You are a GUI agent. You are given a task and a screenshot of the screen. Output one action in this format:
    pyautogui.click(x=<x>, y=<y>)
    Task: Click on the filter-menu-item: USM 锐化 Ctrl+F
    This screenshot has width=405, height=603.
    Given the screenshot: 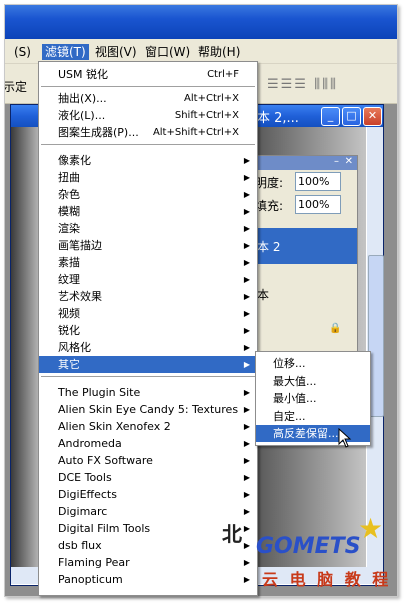 What is the action you would take?
    pyautogui.click(x=148, y=74)
    